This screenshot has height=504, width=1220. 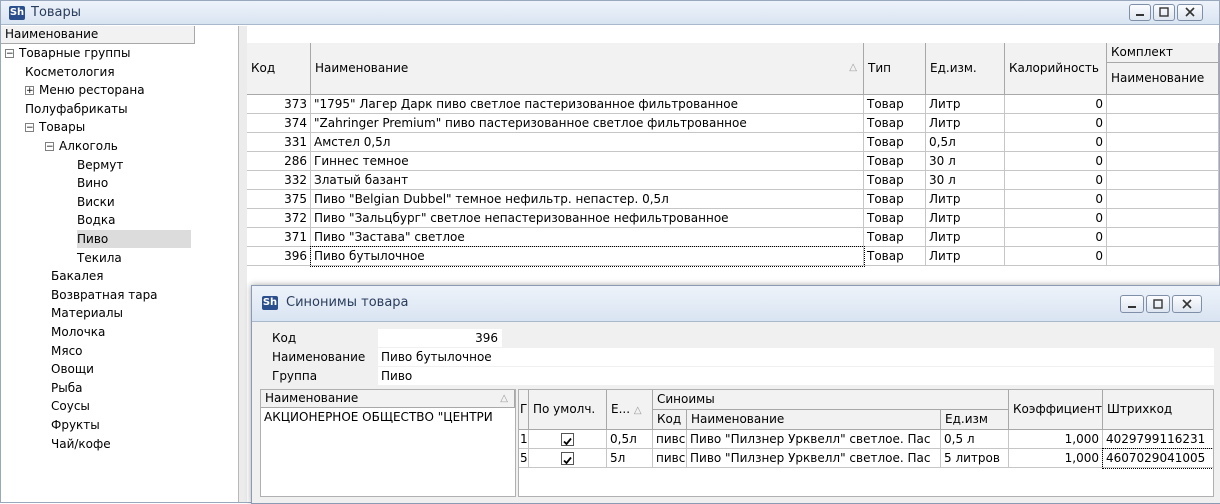 I want to click on tree-item-label: Виски, so click(x=96, y=201).